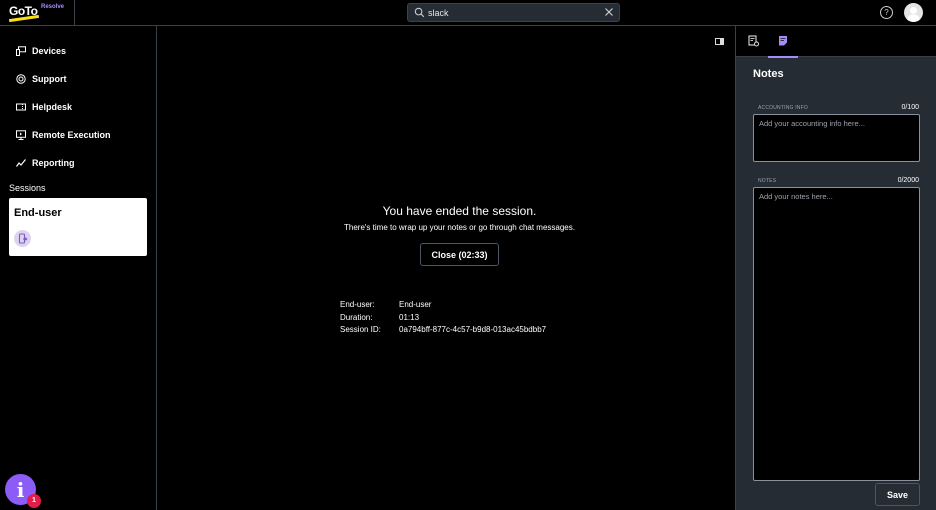 The width and height of the screenshot is (936, 510). What do you see at coordinates (459, 211) in the screenshot?
I see `session-ended-title: You have ended the session.` at bounding box center [459, 211].